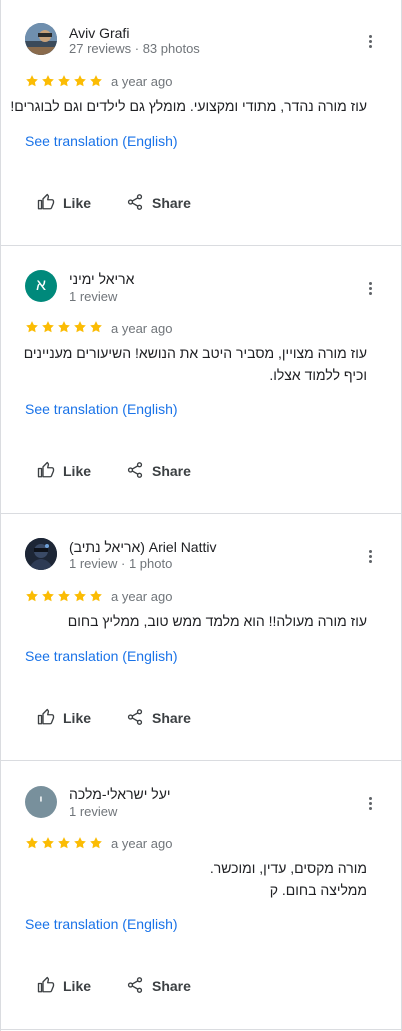 Image resolution: width=402 pixels, height=1031 pixels. What do you see at coordinates (99, 33) in the screenshot?
I see `reviewer-name: Aviv Grafi` at bounding box center [99, 33].